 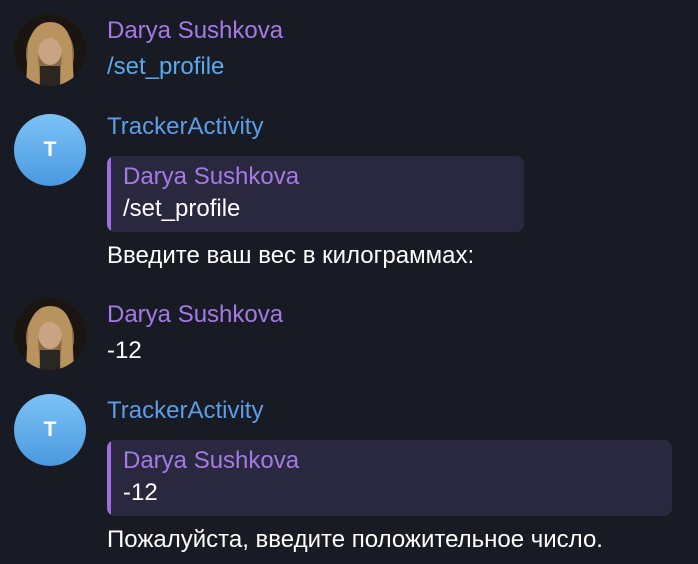 What do you see at coordinates (389, 478) in the screenshot?
I see `reply-quote: Darya Sushkova -12` at bounding box center [389, 478].